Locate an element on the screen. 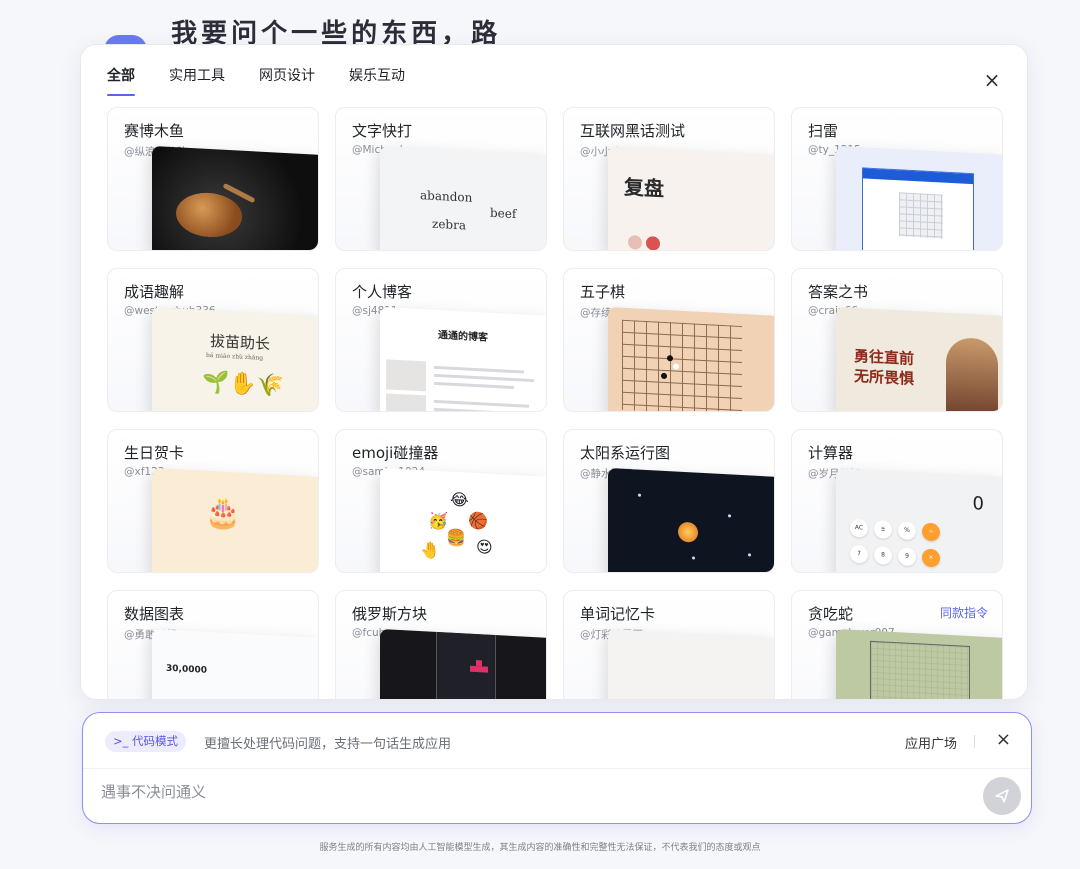  calc-key: × is located at coordinates (931, 558).